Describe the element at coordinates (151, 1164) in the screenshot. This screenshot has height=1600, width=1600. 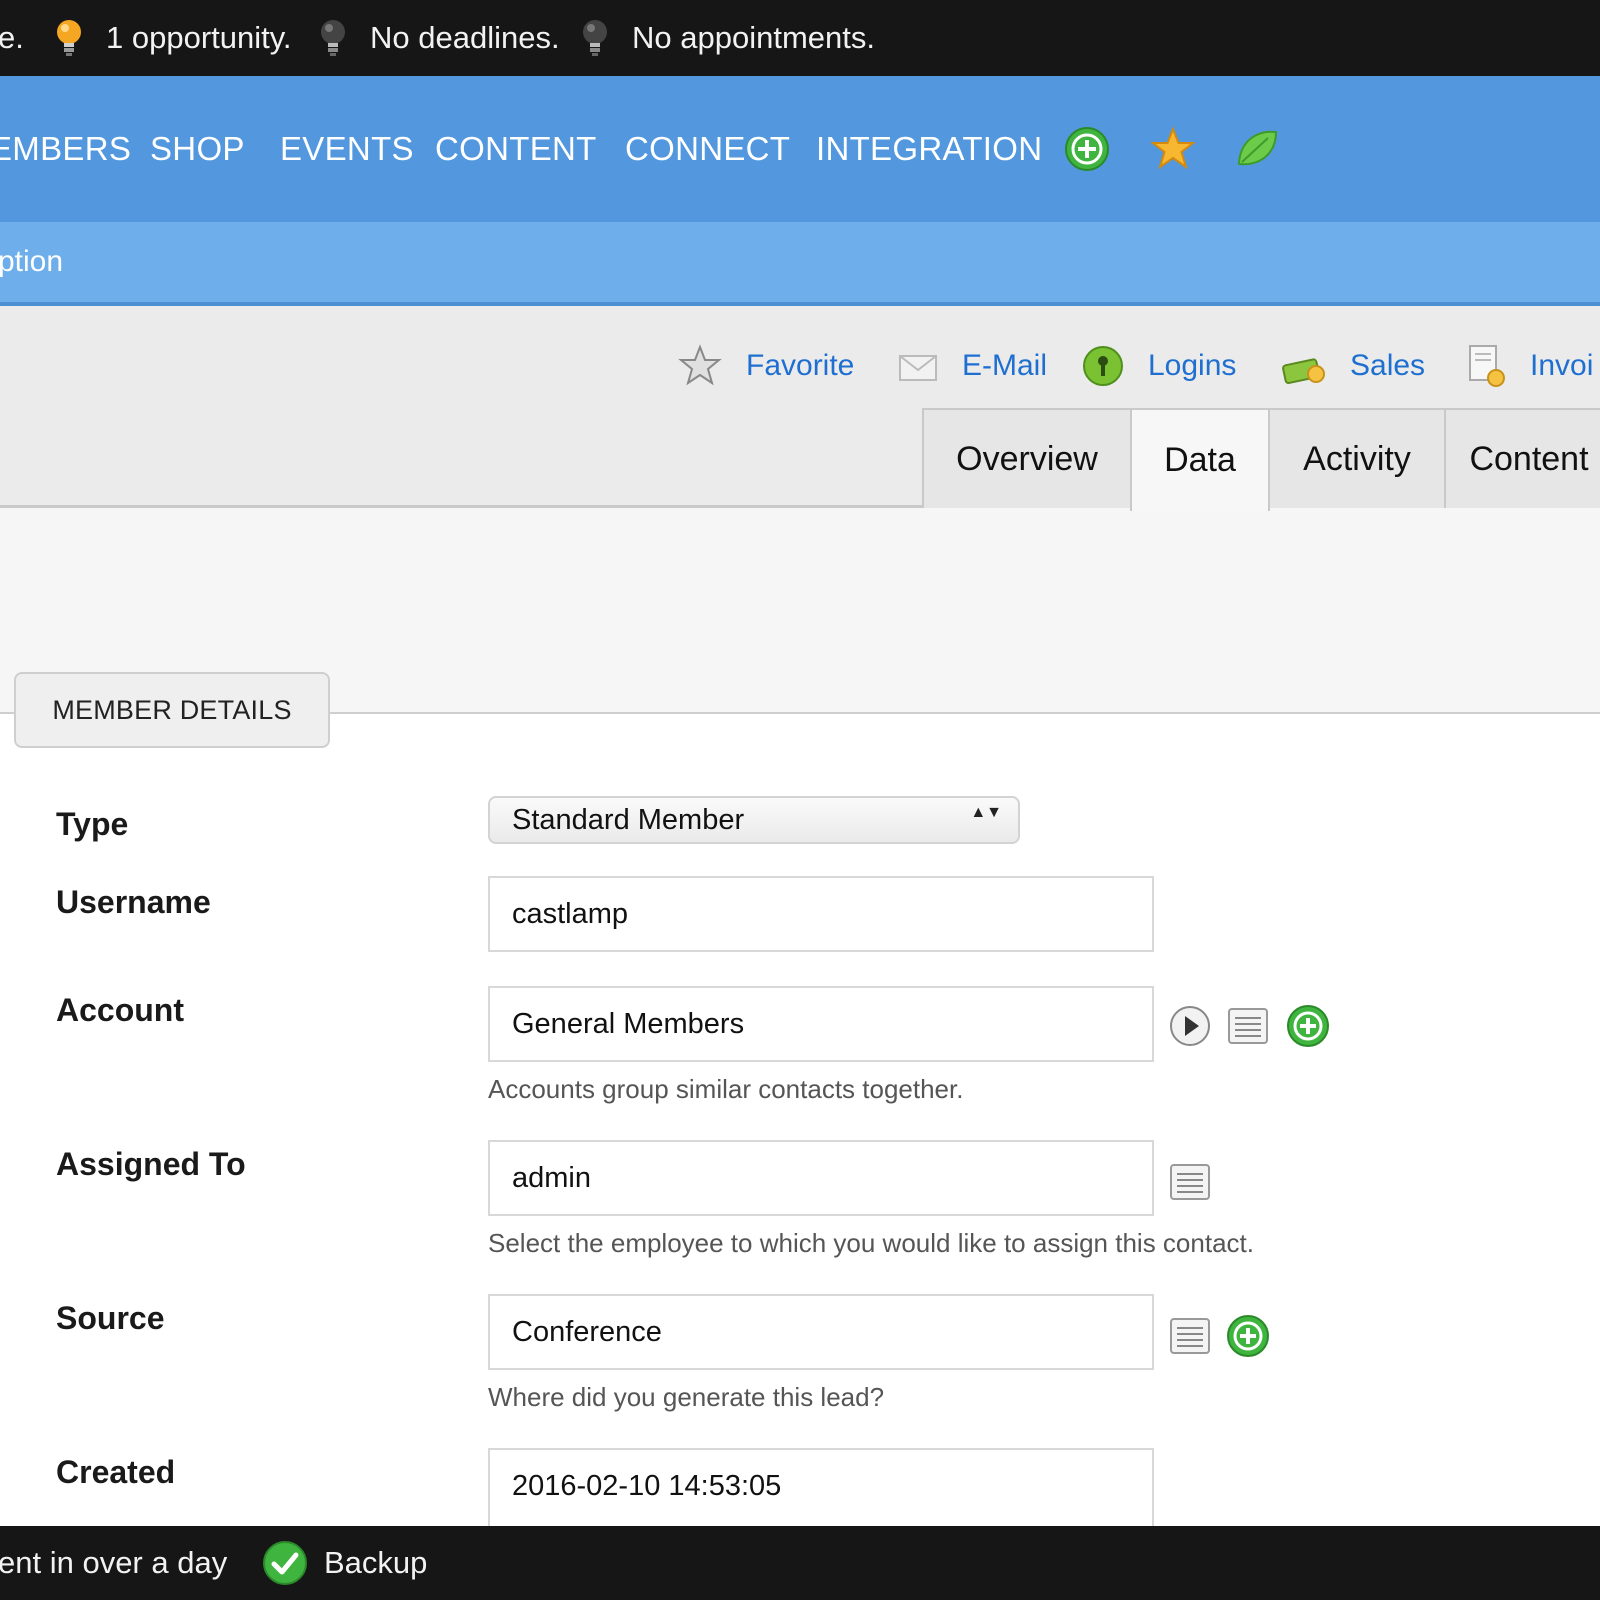
I see `assigned-to-label: Assigned To` at that location.